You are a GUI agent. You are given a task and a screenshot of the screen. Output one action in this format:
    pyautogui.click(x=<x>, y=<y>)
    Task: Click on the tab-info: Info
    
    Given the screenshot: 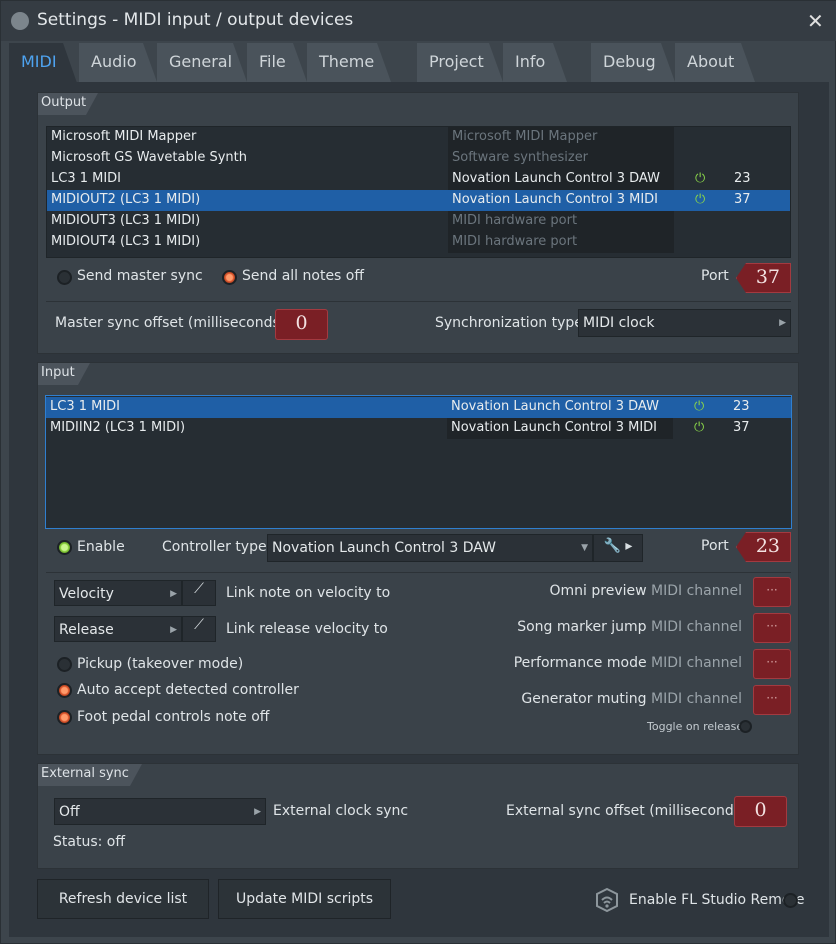 What is the action you would take?
    pyautogui.click(x=535, y=62)
    